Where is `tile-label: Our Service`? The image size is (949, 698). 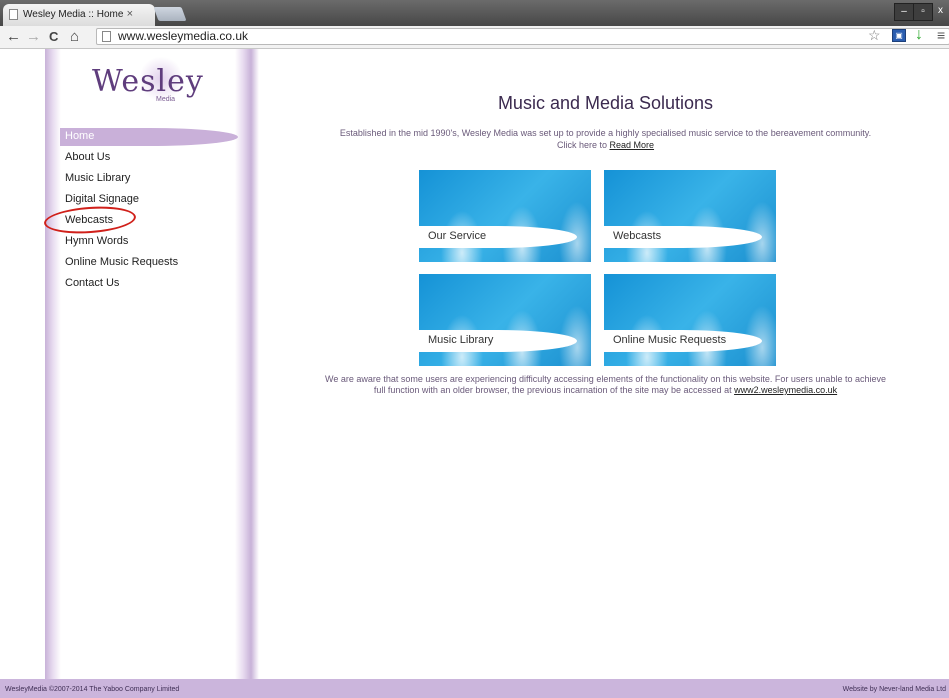 tile-label: Our Service is located at coordinates (457, 236).